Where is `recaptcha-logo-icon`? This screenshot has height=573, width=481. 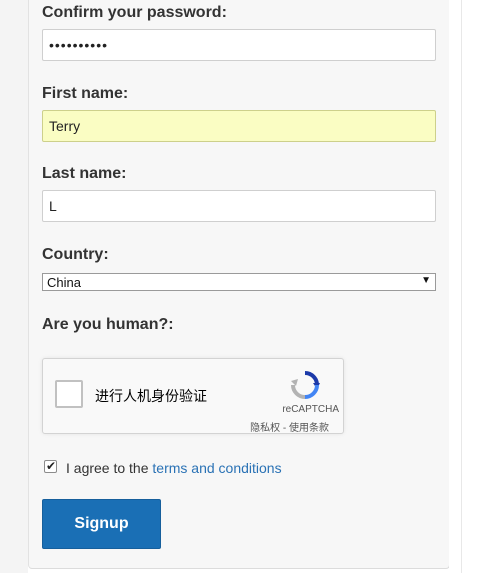
recaptcha-logo-icon is located at coordinates (305, 385).